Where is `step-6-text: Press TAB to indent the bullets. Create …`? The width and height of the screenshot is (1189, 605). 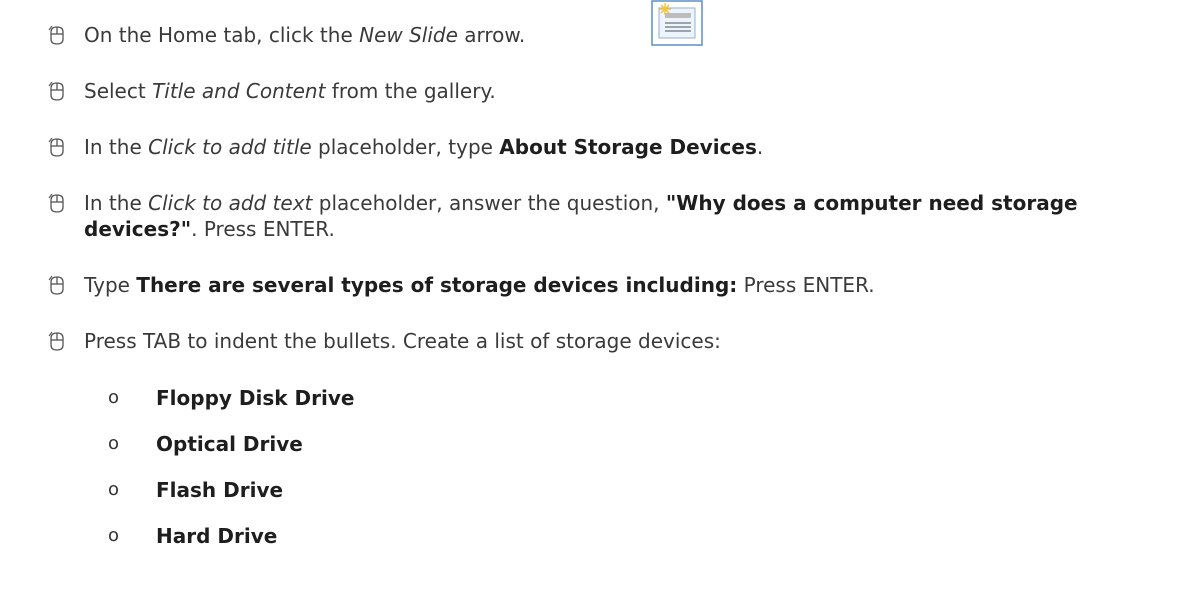 step-6-text: Press TAB to indent the bullets. Create … is located at coordinates (402, 341).